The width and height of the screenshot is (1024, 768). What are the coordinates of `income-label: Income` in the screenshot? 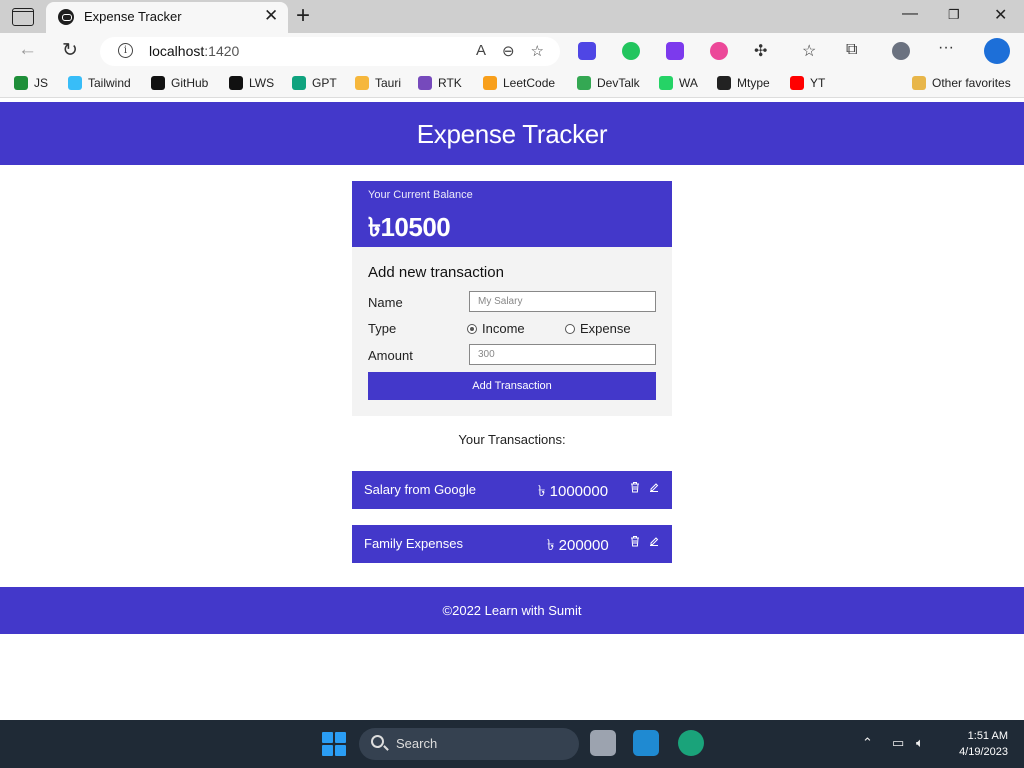 It's located at (503, 328).